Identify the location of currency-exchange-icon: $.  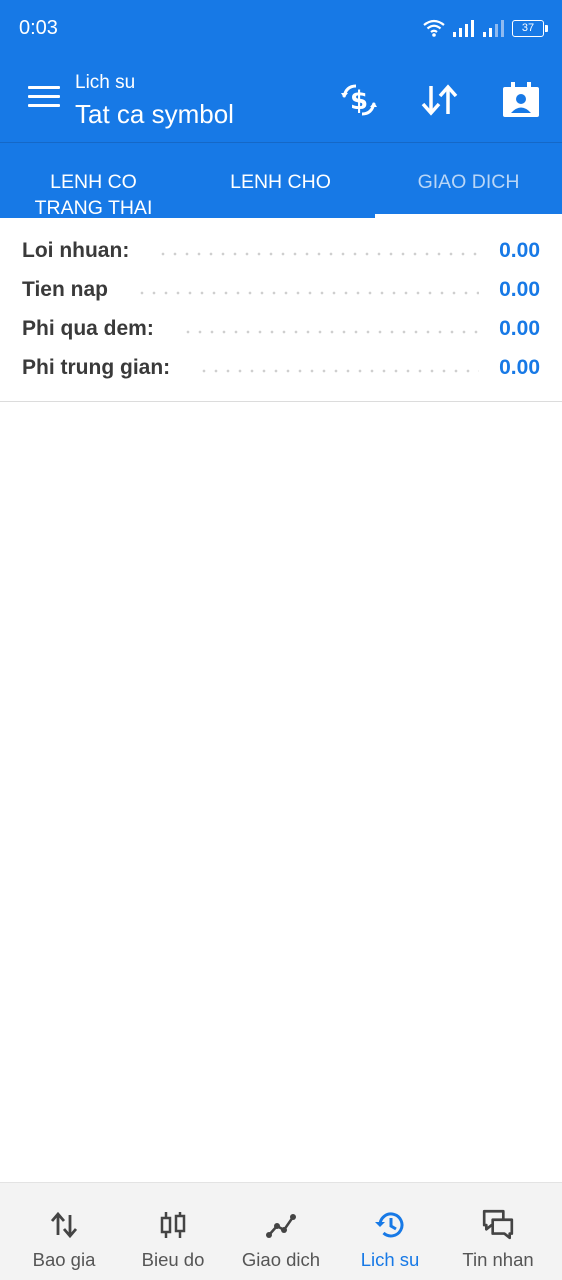
(359, 100).